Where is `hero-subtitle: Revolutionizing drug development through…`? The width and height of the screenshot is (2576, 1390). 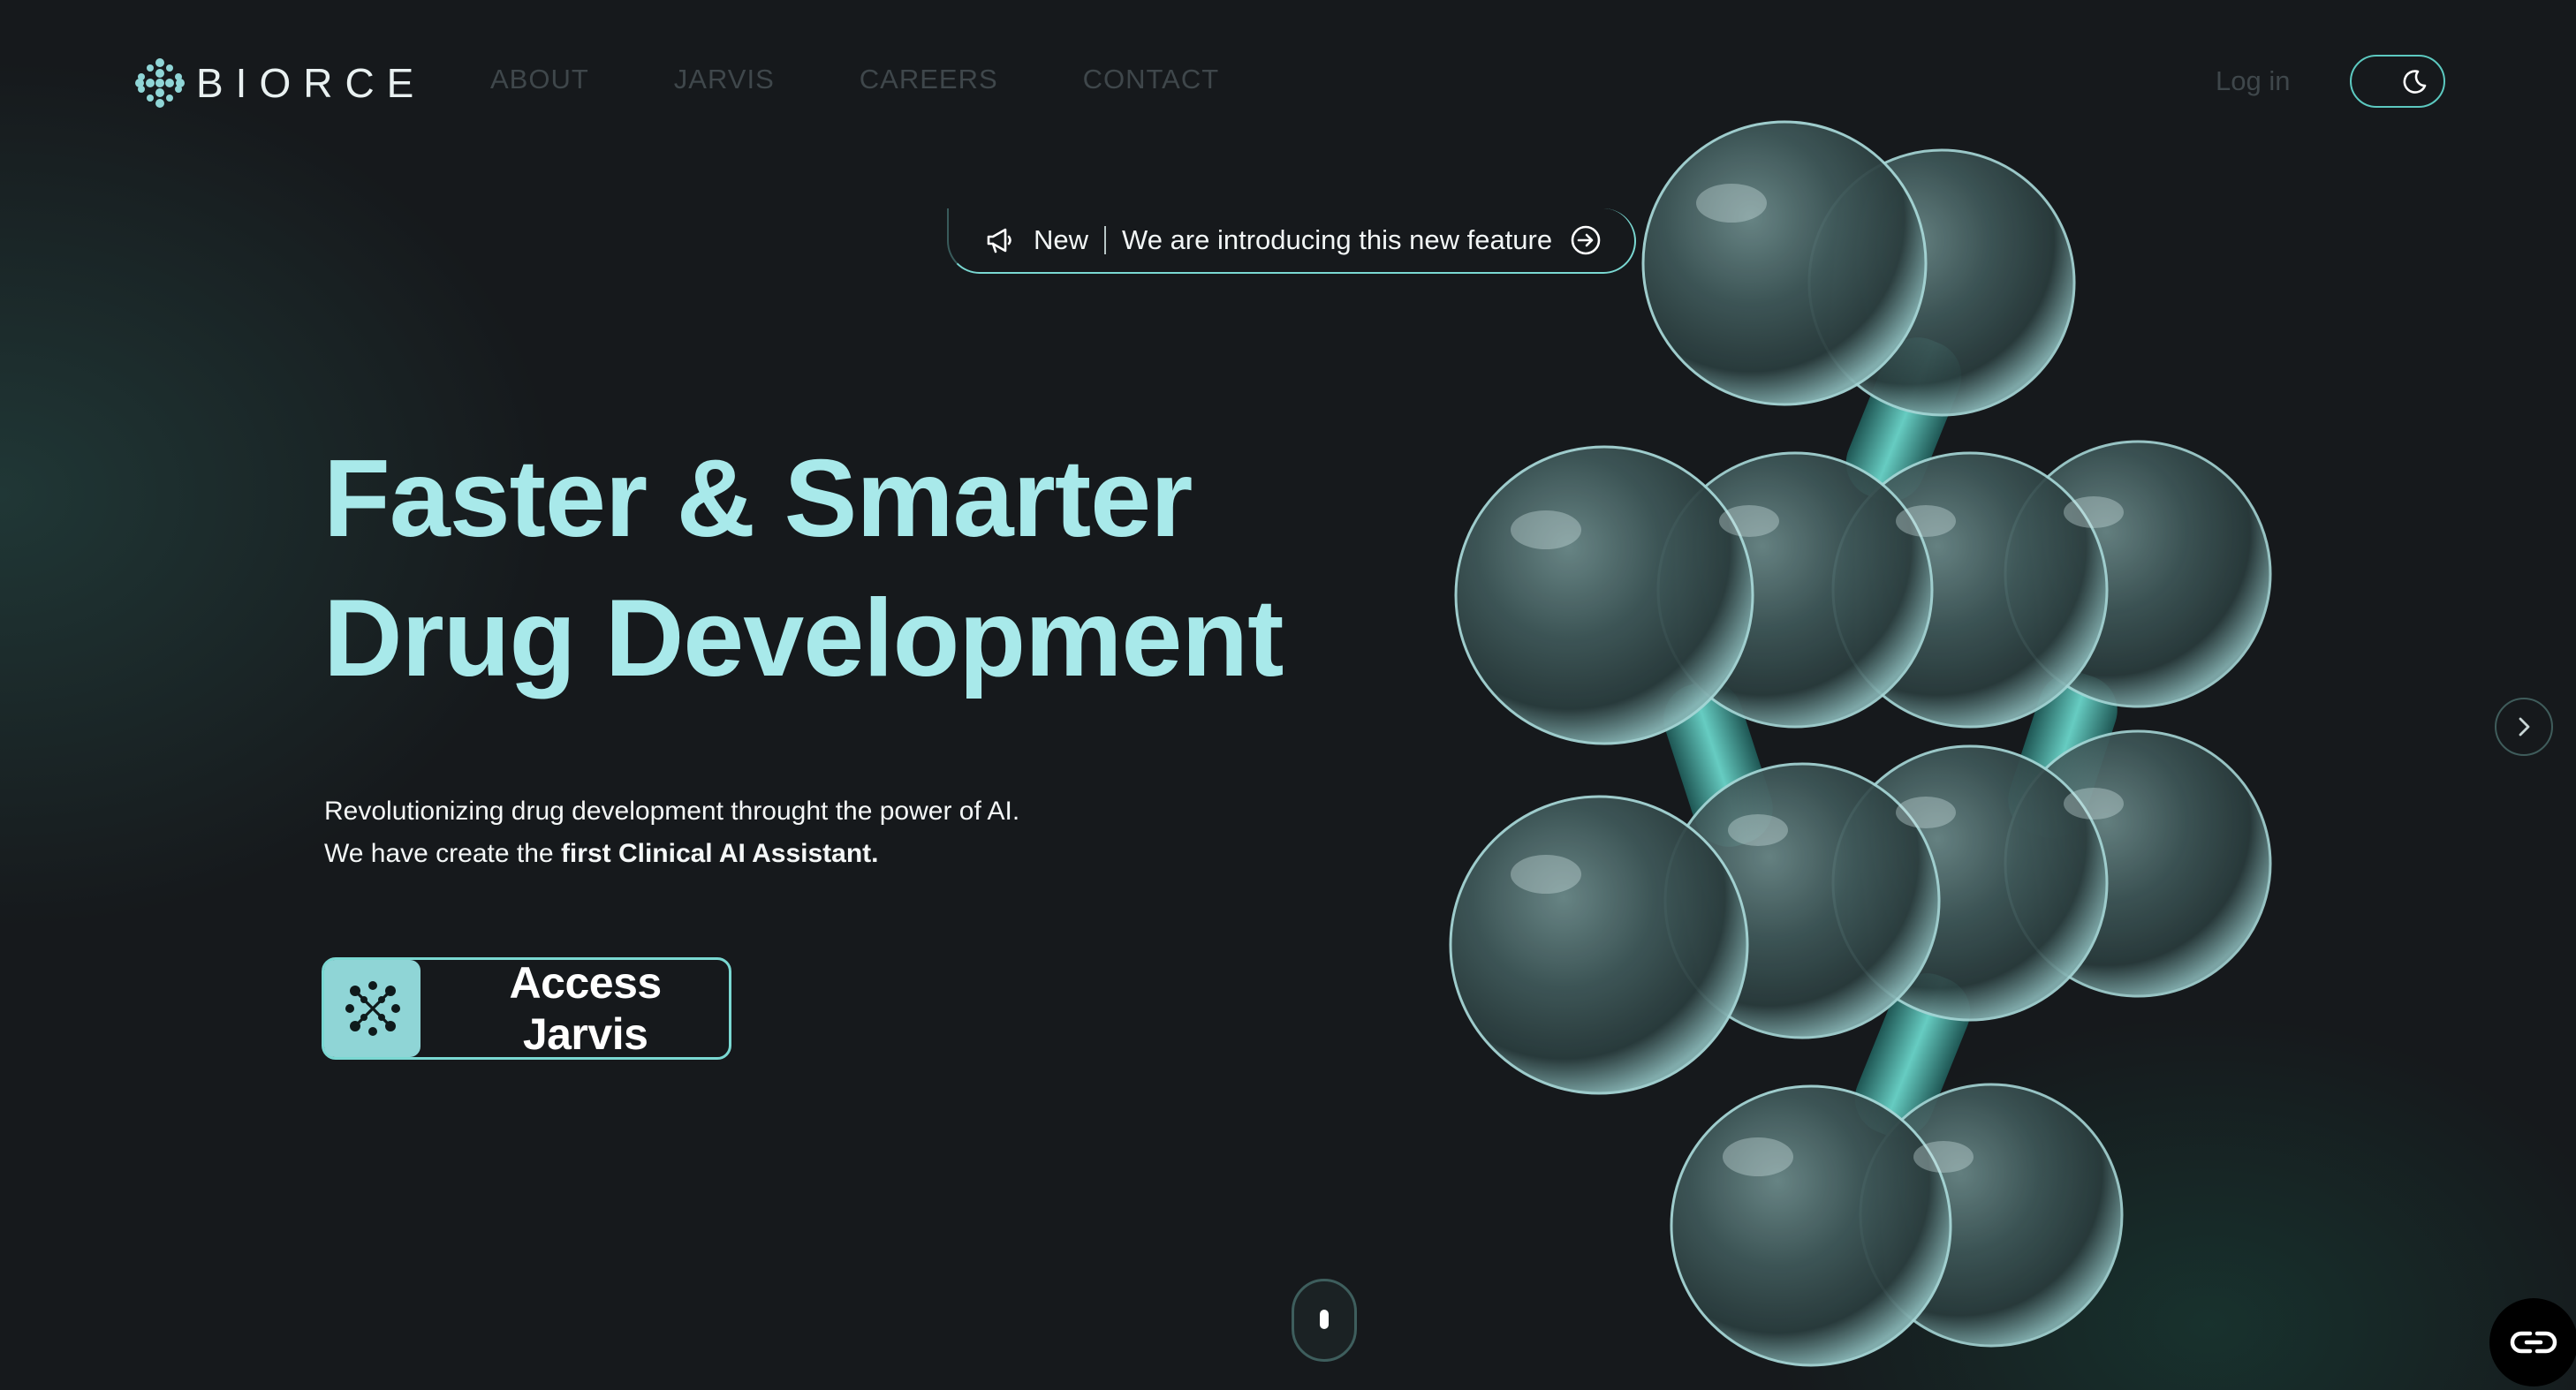
hero-subtitle: Revolutionizing drug development through… is located at coordinates (671, 832).